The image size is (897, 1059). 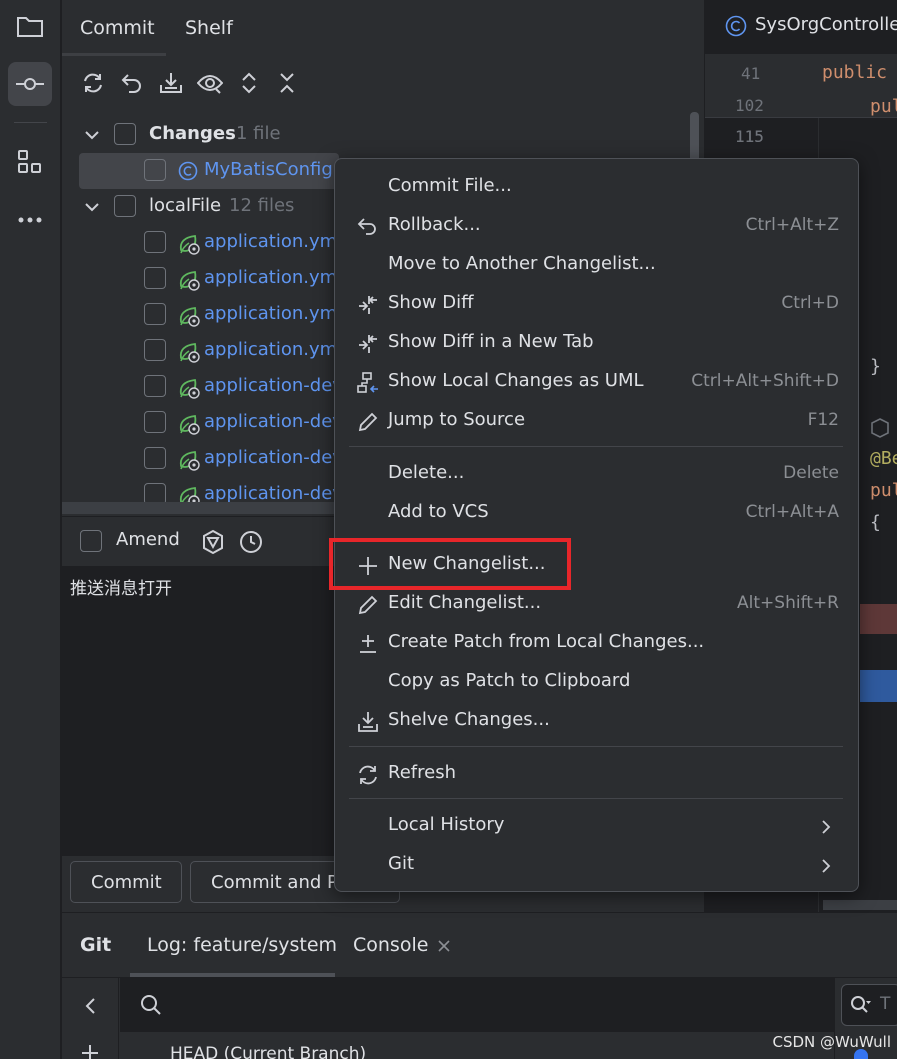 I want to click on code-brace: }, so click(x=875, y=366).